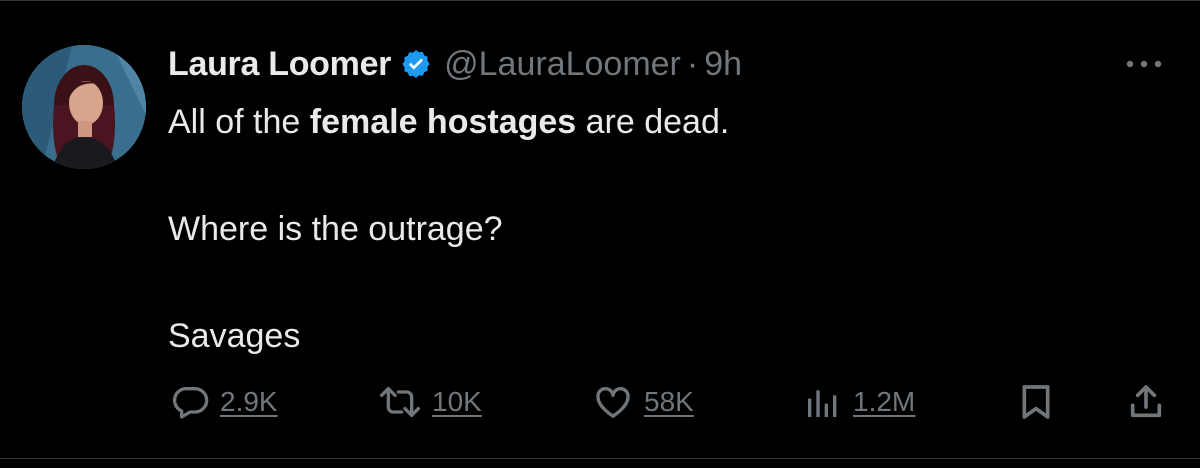 The image size is (1200, 468). Describe the element at coordinates (190, 403) in the screenshot. I see `reply-icon` at that location.